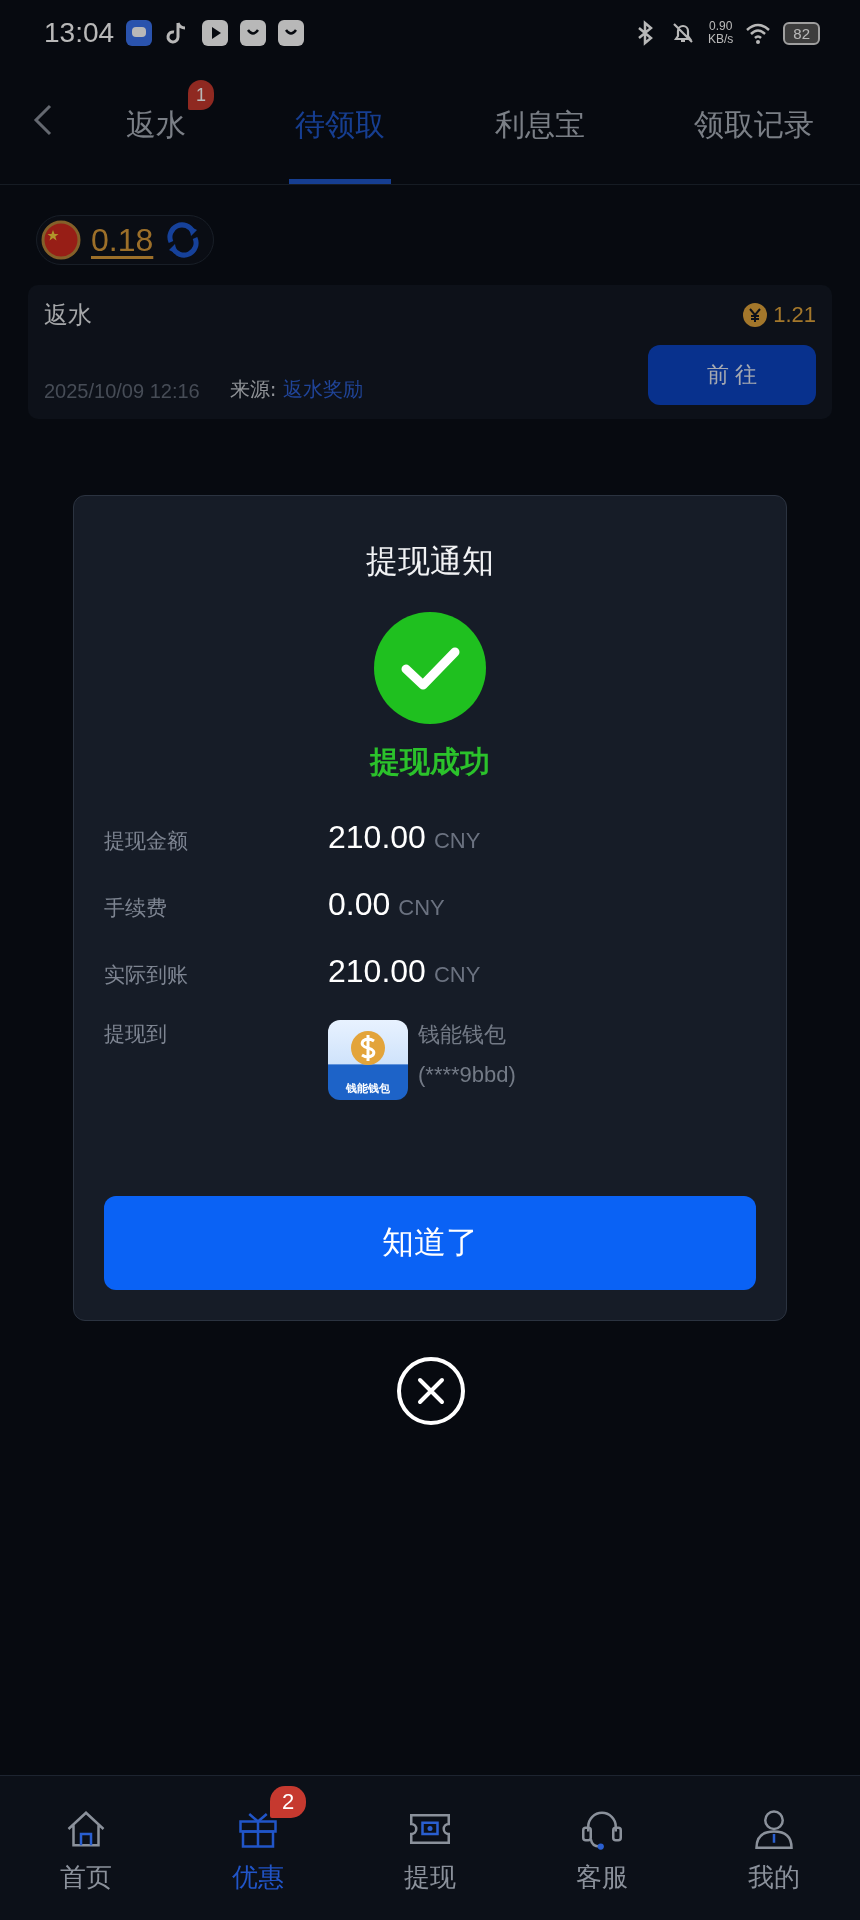 The height and width of the screenshot is (1920, 860). Describe the element at coordinates (754, 127) in the screenshot. I see `tab: 领取记录` at that location.